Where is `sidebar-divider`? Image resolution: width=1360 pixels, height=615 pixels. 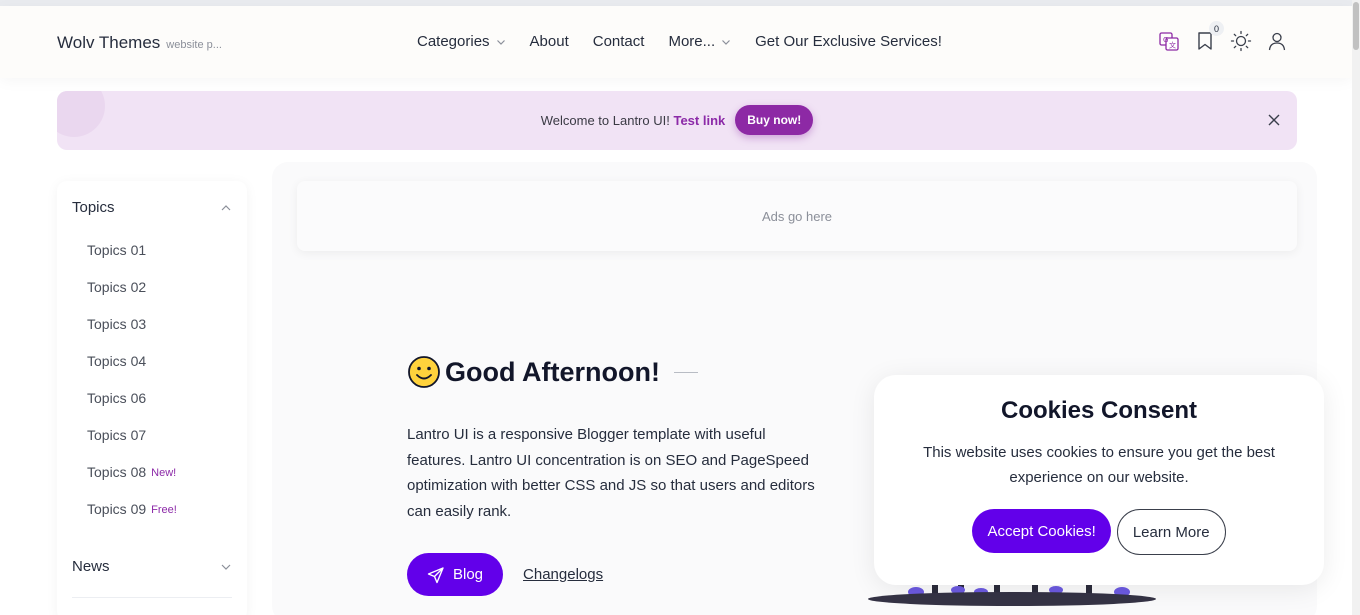
sidebar-divider is located at coordinates (152, 597).